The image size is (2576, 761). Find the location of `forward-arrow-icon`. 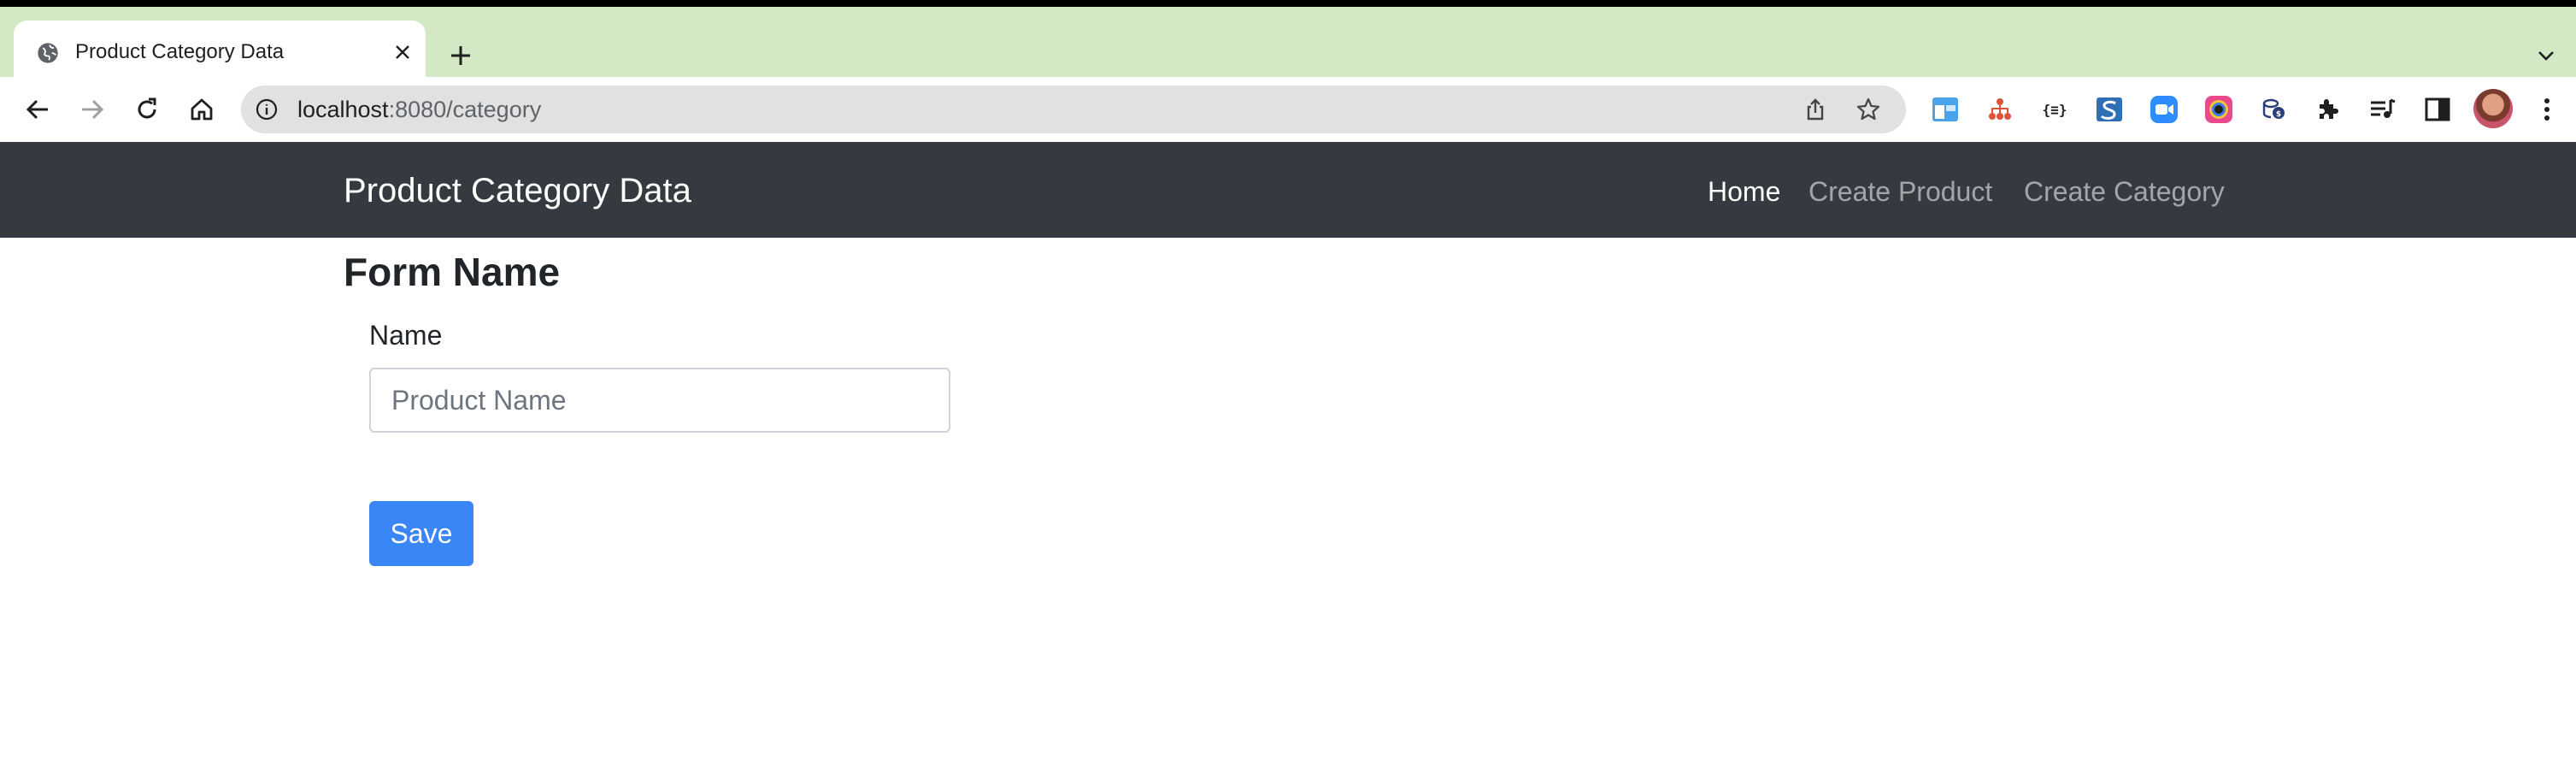

forward-arrow-icon is located at coordinates (92, 109).